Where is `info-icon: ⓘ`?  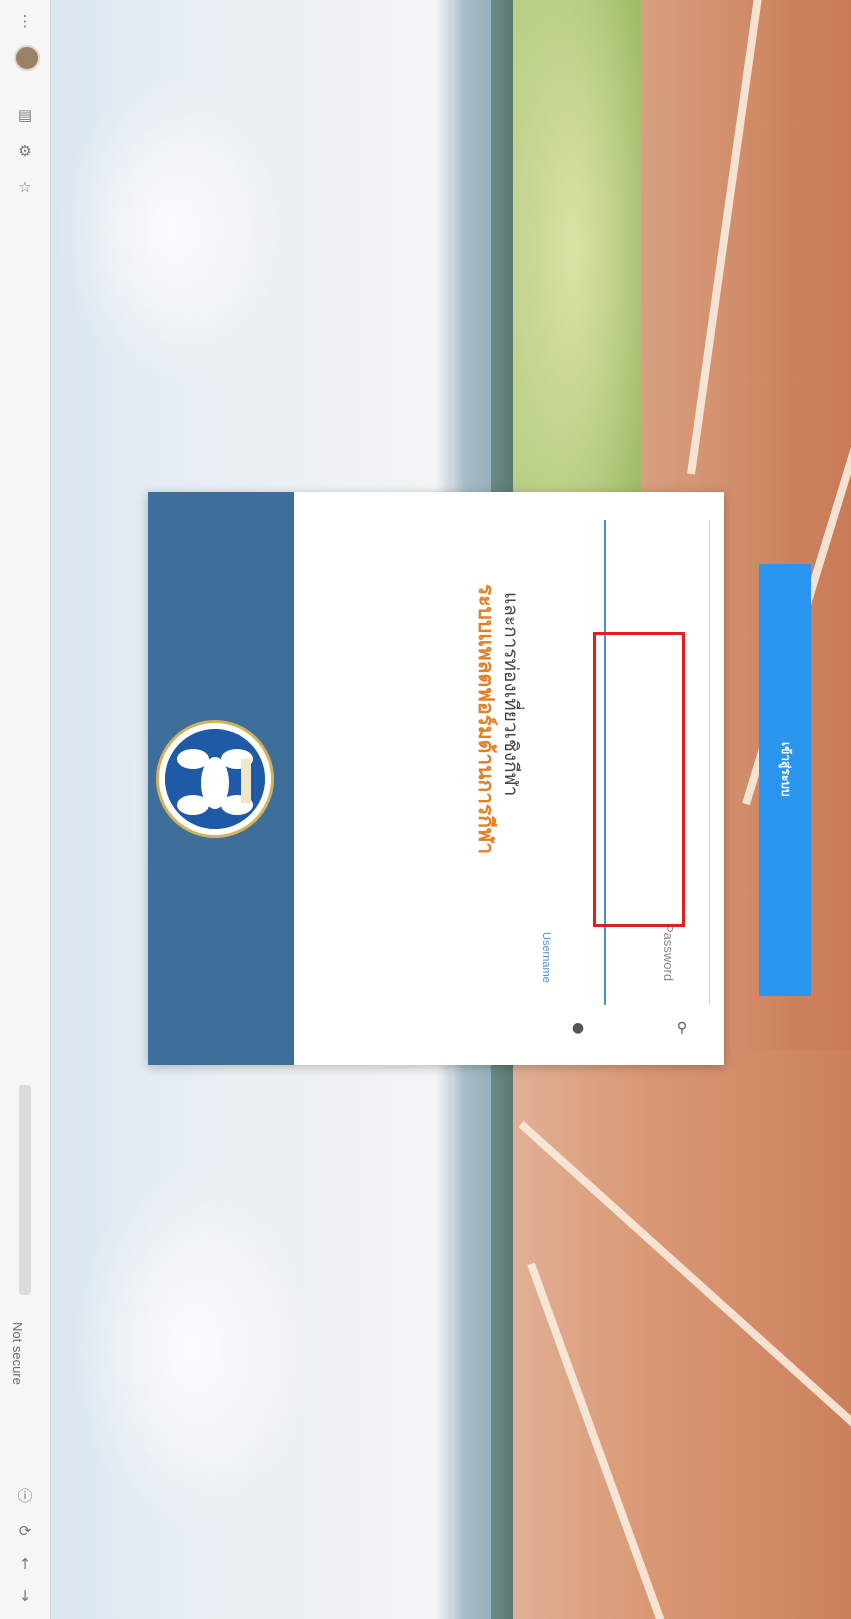
info-icon: ⓘ is located at coordinates (25, 1495).